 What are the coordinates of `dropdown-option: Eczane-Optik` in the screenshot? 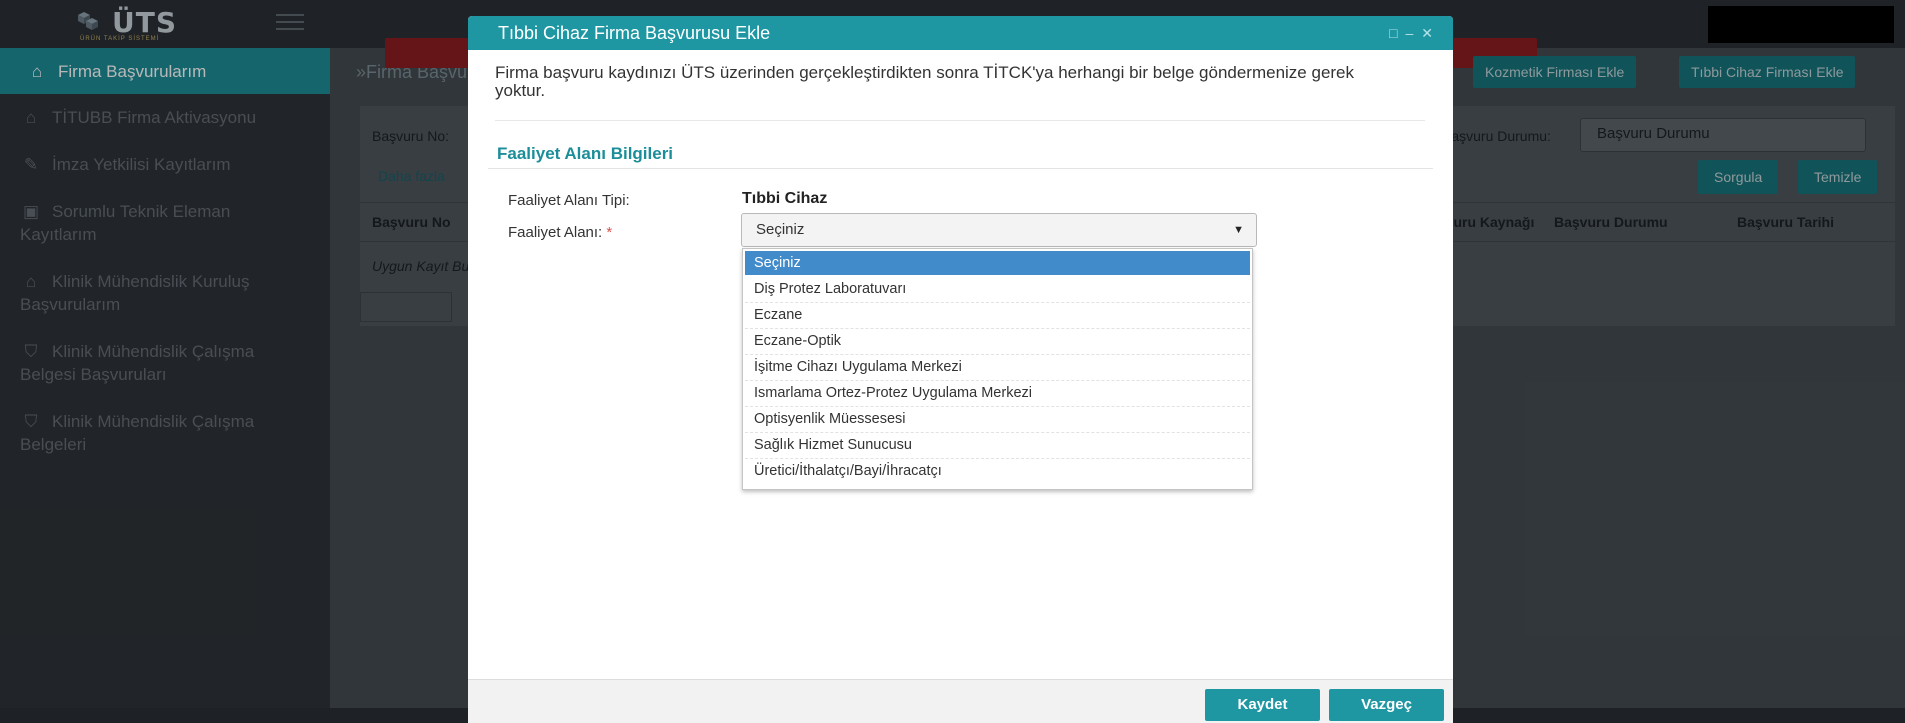 It's located at (997, 342).